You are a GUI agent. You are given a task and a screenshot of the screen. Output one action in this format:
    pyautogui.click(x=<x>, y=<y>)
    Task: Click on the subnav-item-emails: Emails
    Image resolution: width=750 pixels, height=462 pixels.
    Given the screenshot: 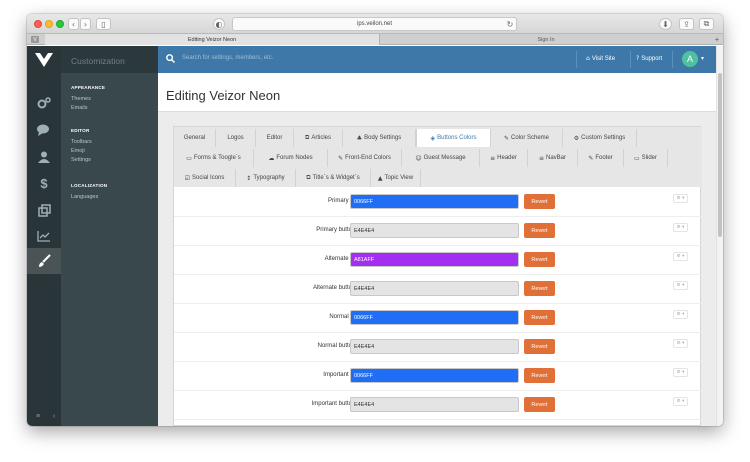 What is the action you would take?
    pyautogui.click(x=79, y=108)
    